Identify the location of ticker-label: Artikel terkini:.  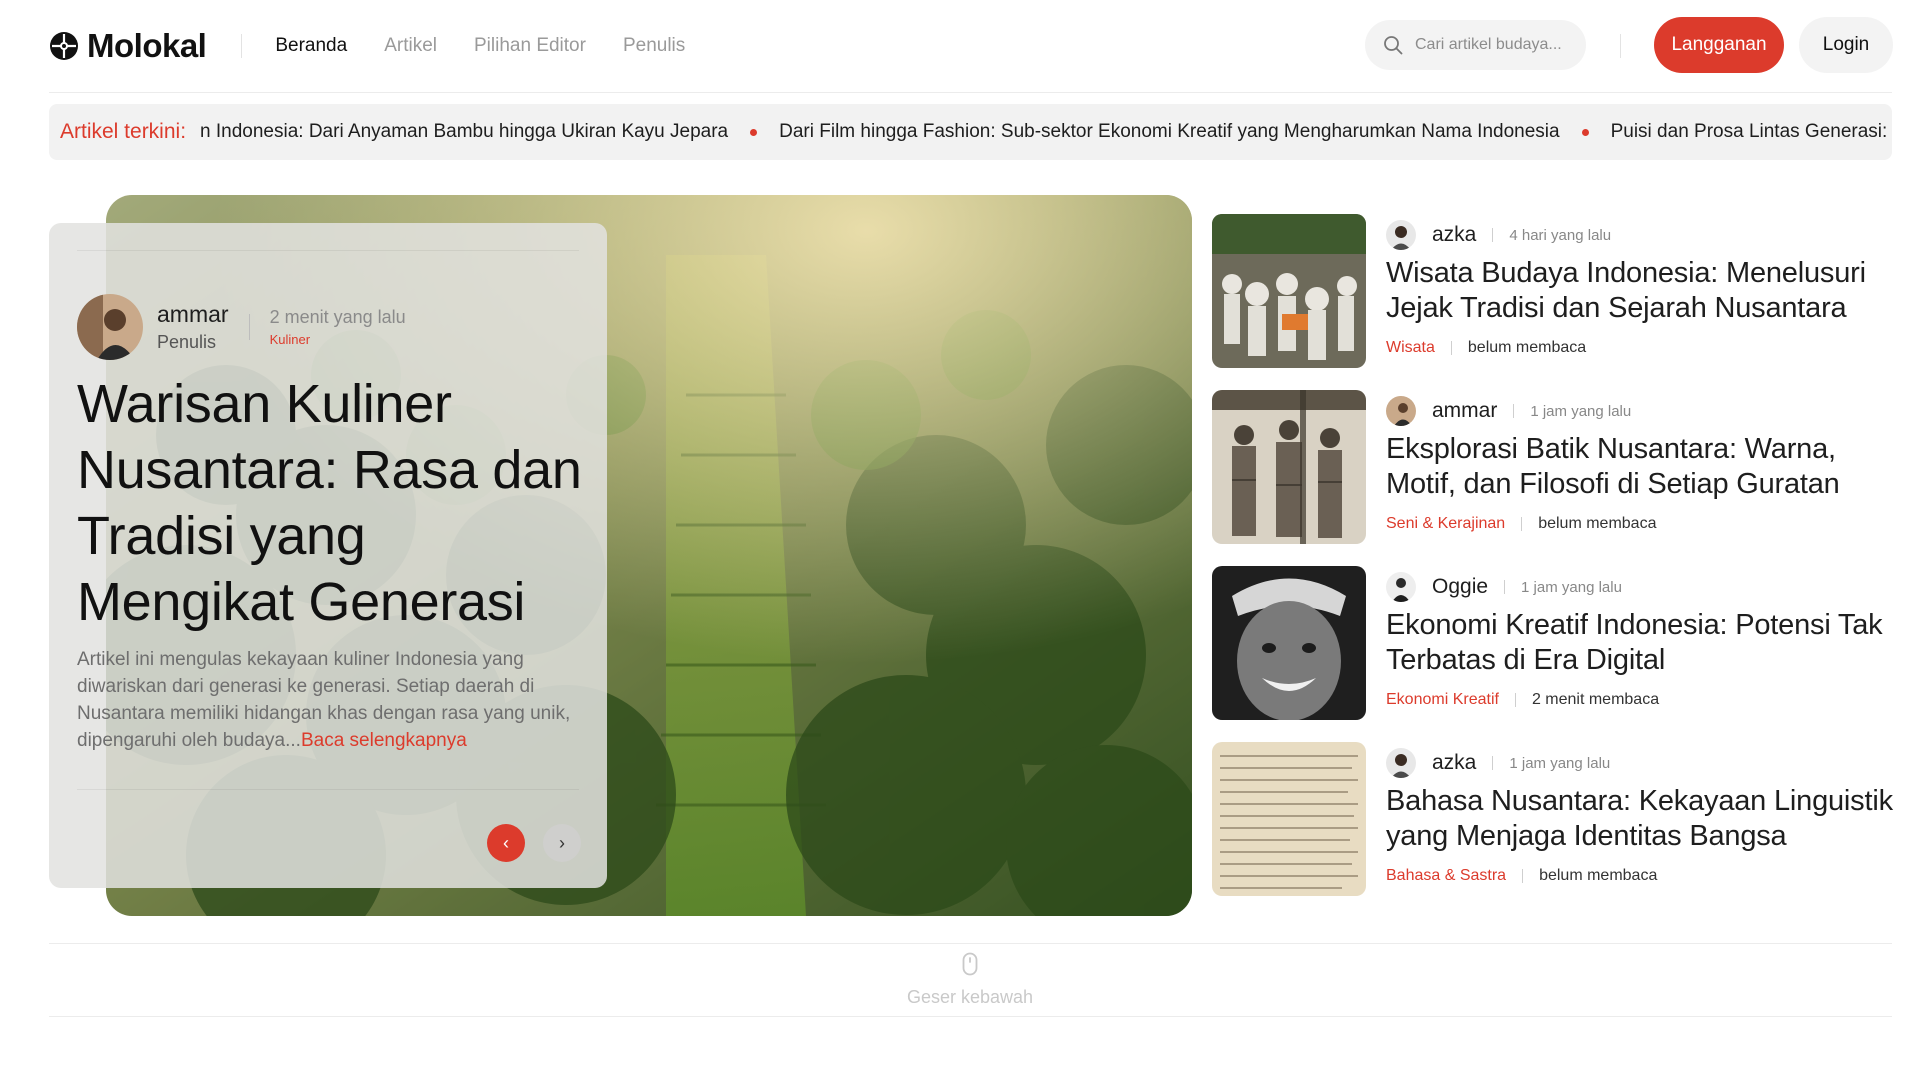
(123, 131).